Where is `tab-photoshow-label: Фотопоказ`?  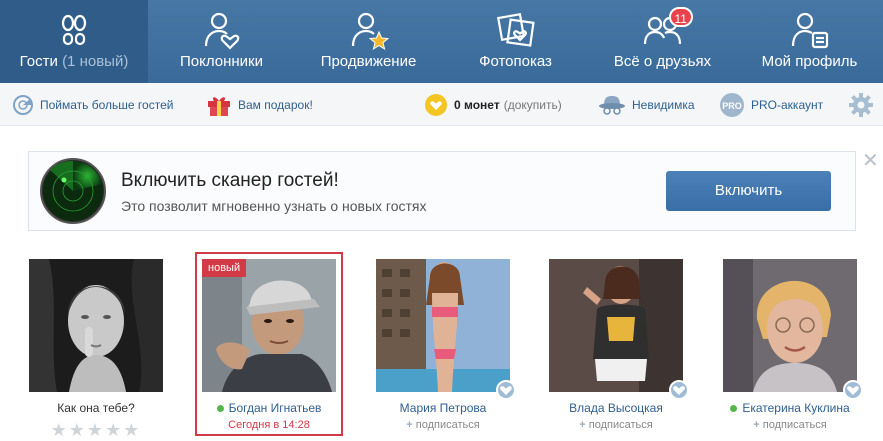 tab-photoshow-label: Фотопоказ is located at coordinates (515, 61).